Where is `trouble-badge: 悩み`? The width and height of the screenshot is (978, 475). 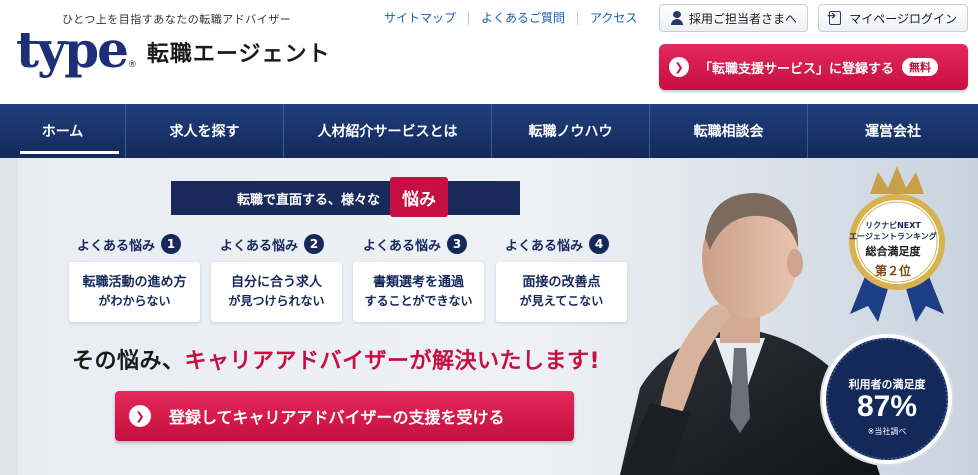 trouble-badge: 悩み is located at coordinates (419, 197).